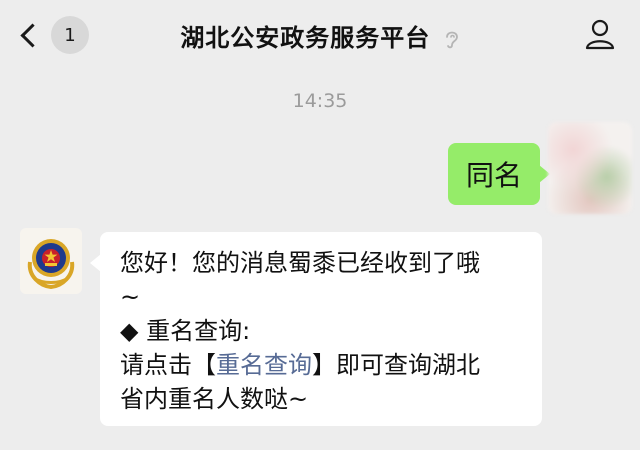 The height and width of the screenshot is (450, 640). What do you see at coordinates (320, 101) in the screenshot?
I see `message-timestamp: 14:35` at bounding box center [320, 101].